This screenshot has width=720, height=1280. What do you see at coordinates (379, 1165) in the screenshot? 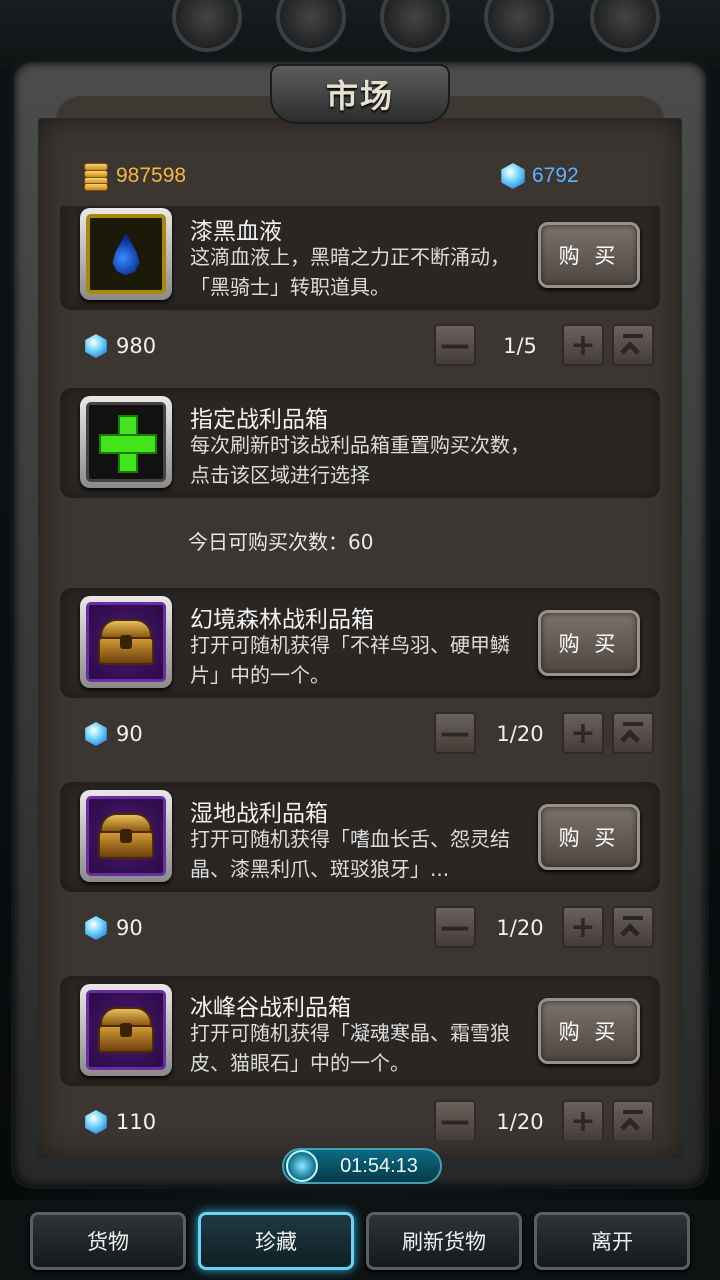
I see `timer-text: 01:54:13` at bounding box center [379, 1165].